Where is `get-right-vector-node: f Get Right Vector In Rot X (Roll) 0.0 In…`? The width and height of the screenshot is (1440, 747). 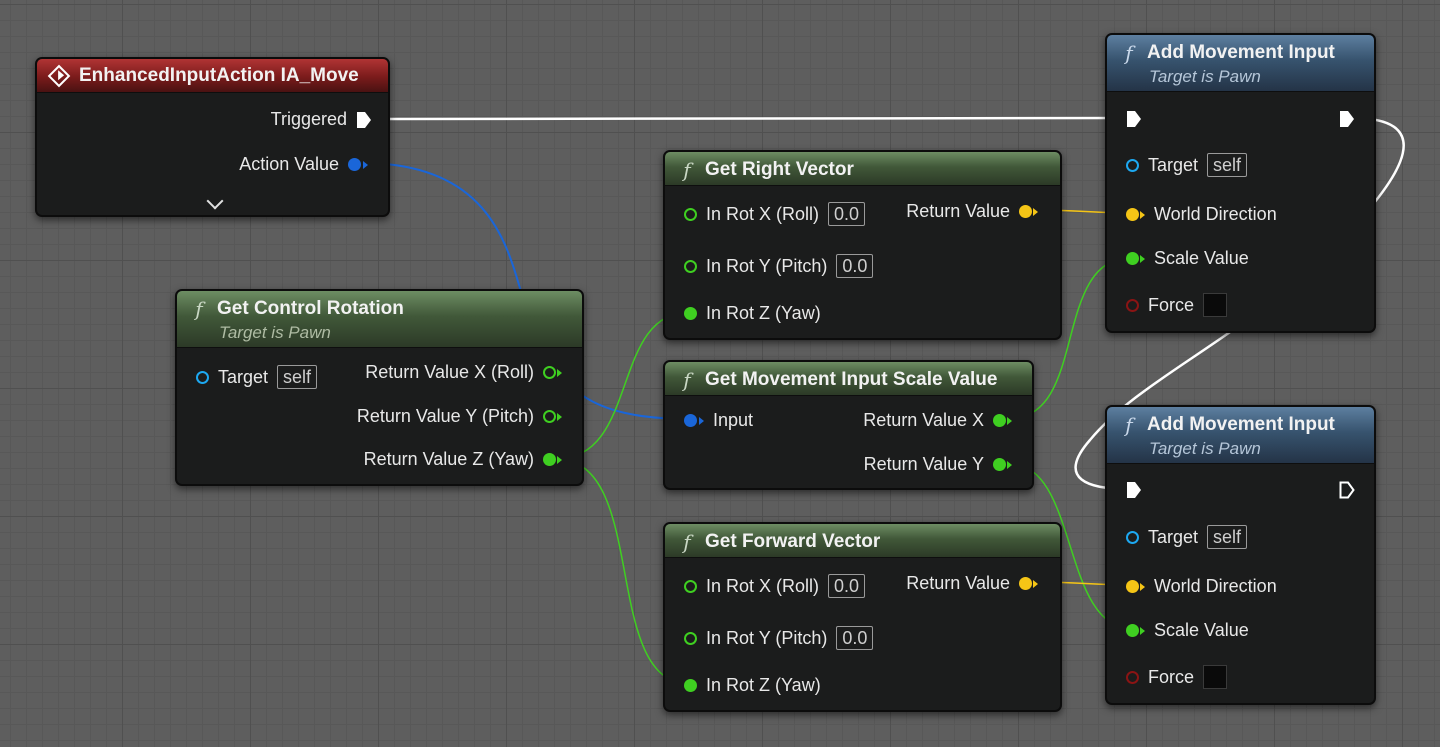
get-right-vector-node: f Get Right Vector In Rot X (Roll) 0.0 In… is located at coordinates (862, 245).